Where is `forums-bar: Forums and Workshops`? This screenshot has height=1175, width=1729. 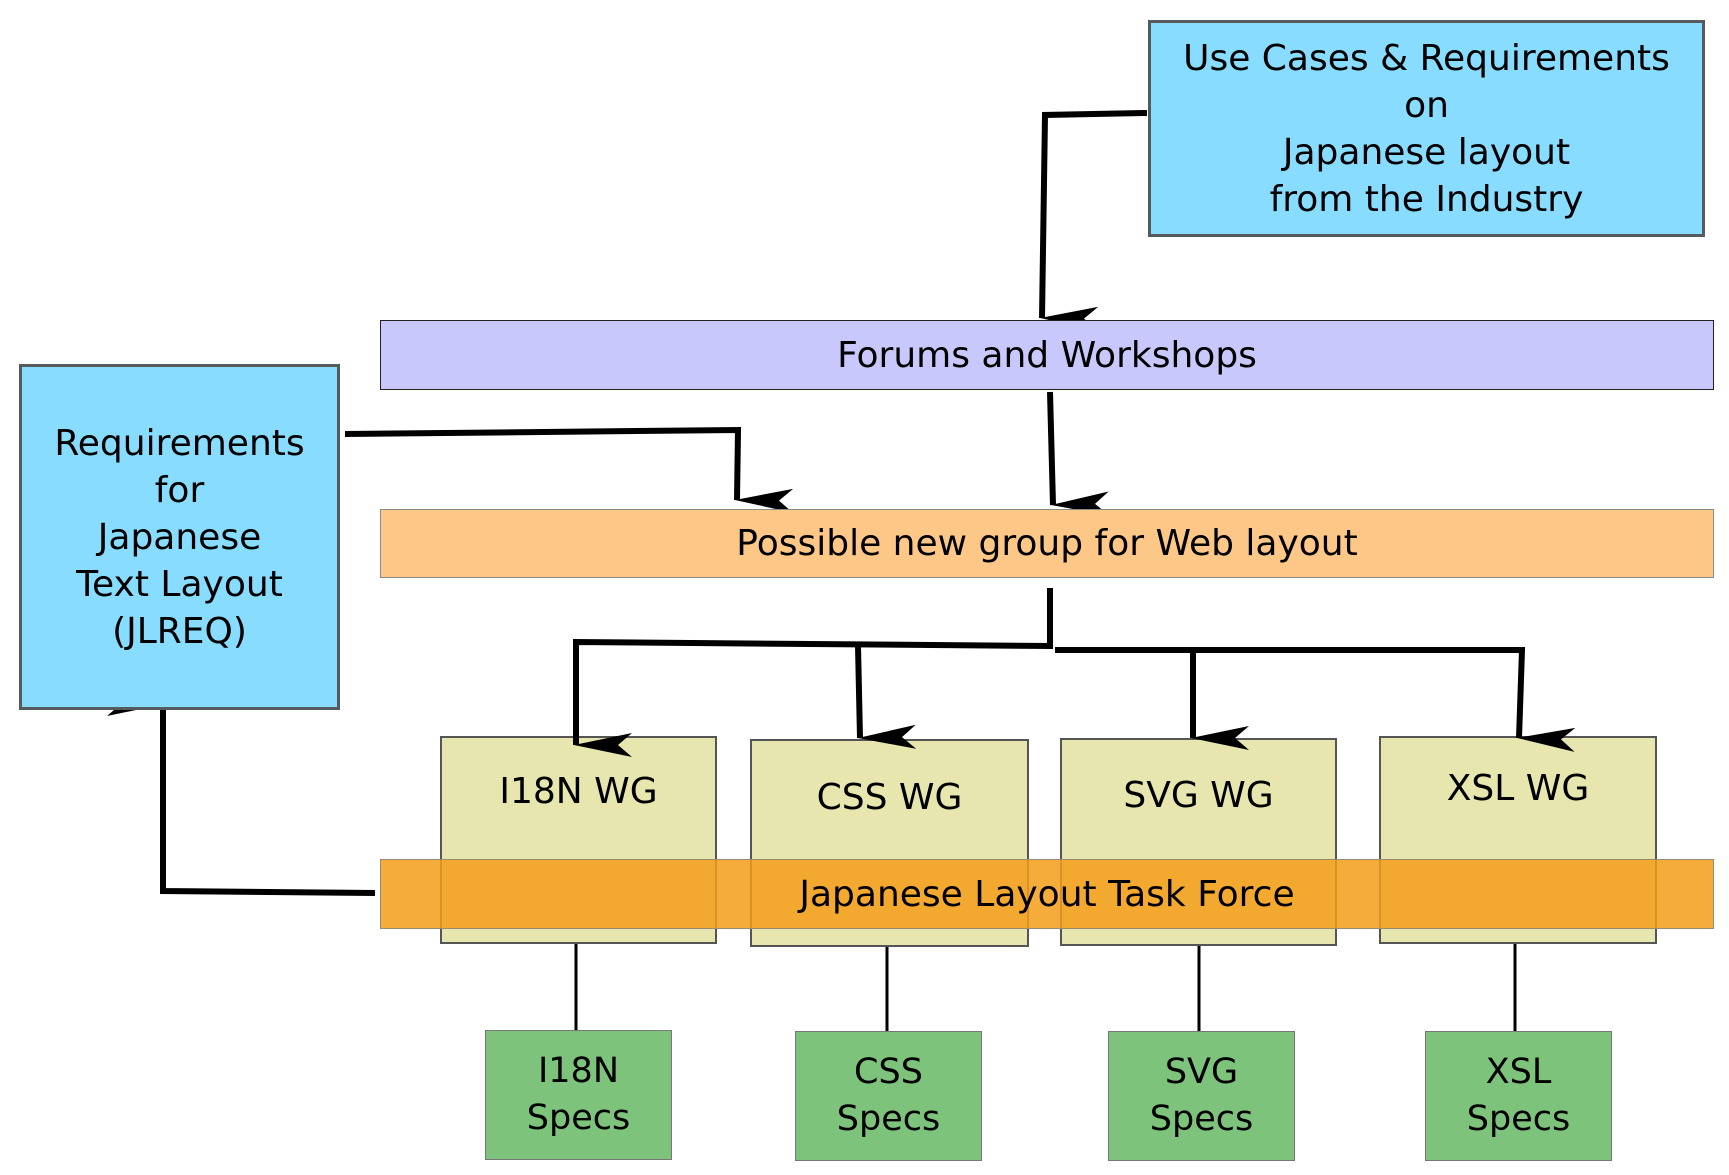 forums-bar: Forums and Workshops is located at coordinates (1047, 355).